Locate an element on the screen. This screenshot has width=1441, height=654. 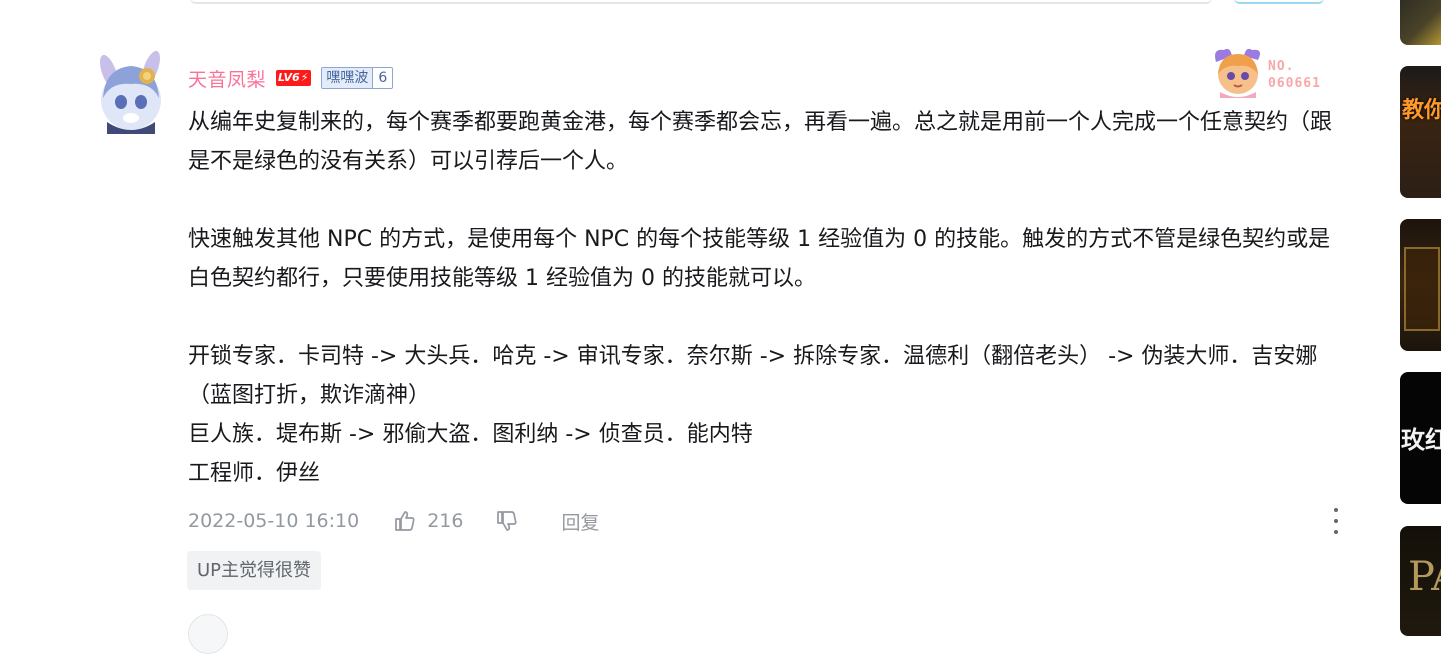
thumbnail-text: 玫红 is located at coordinates (1421, 440).